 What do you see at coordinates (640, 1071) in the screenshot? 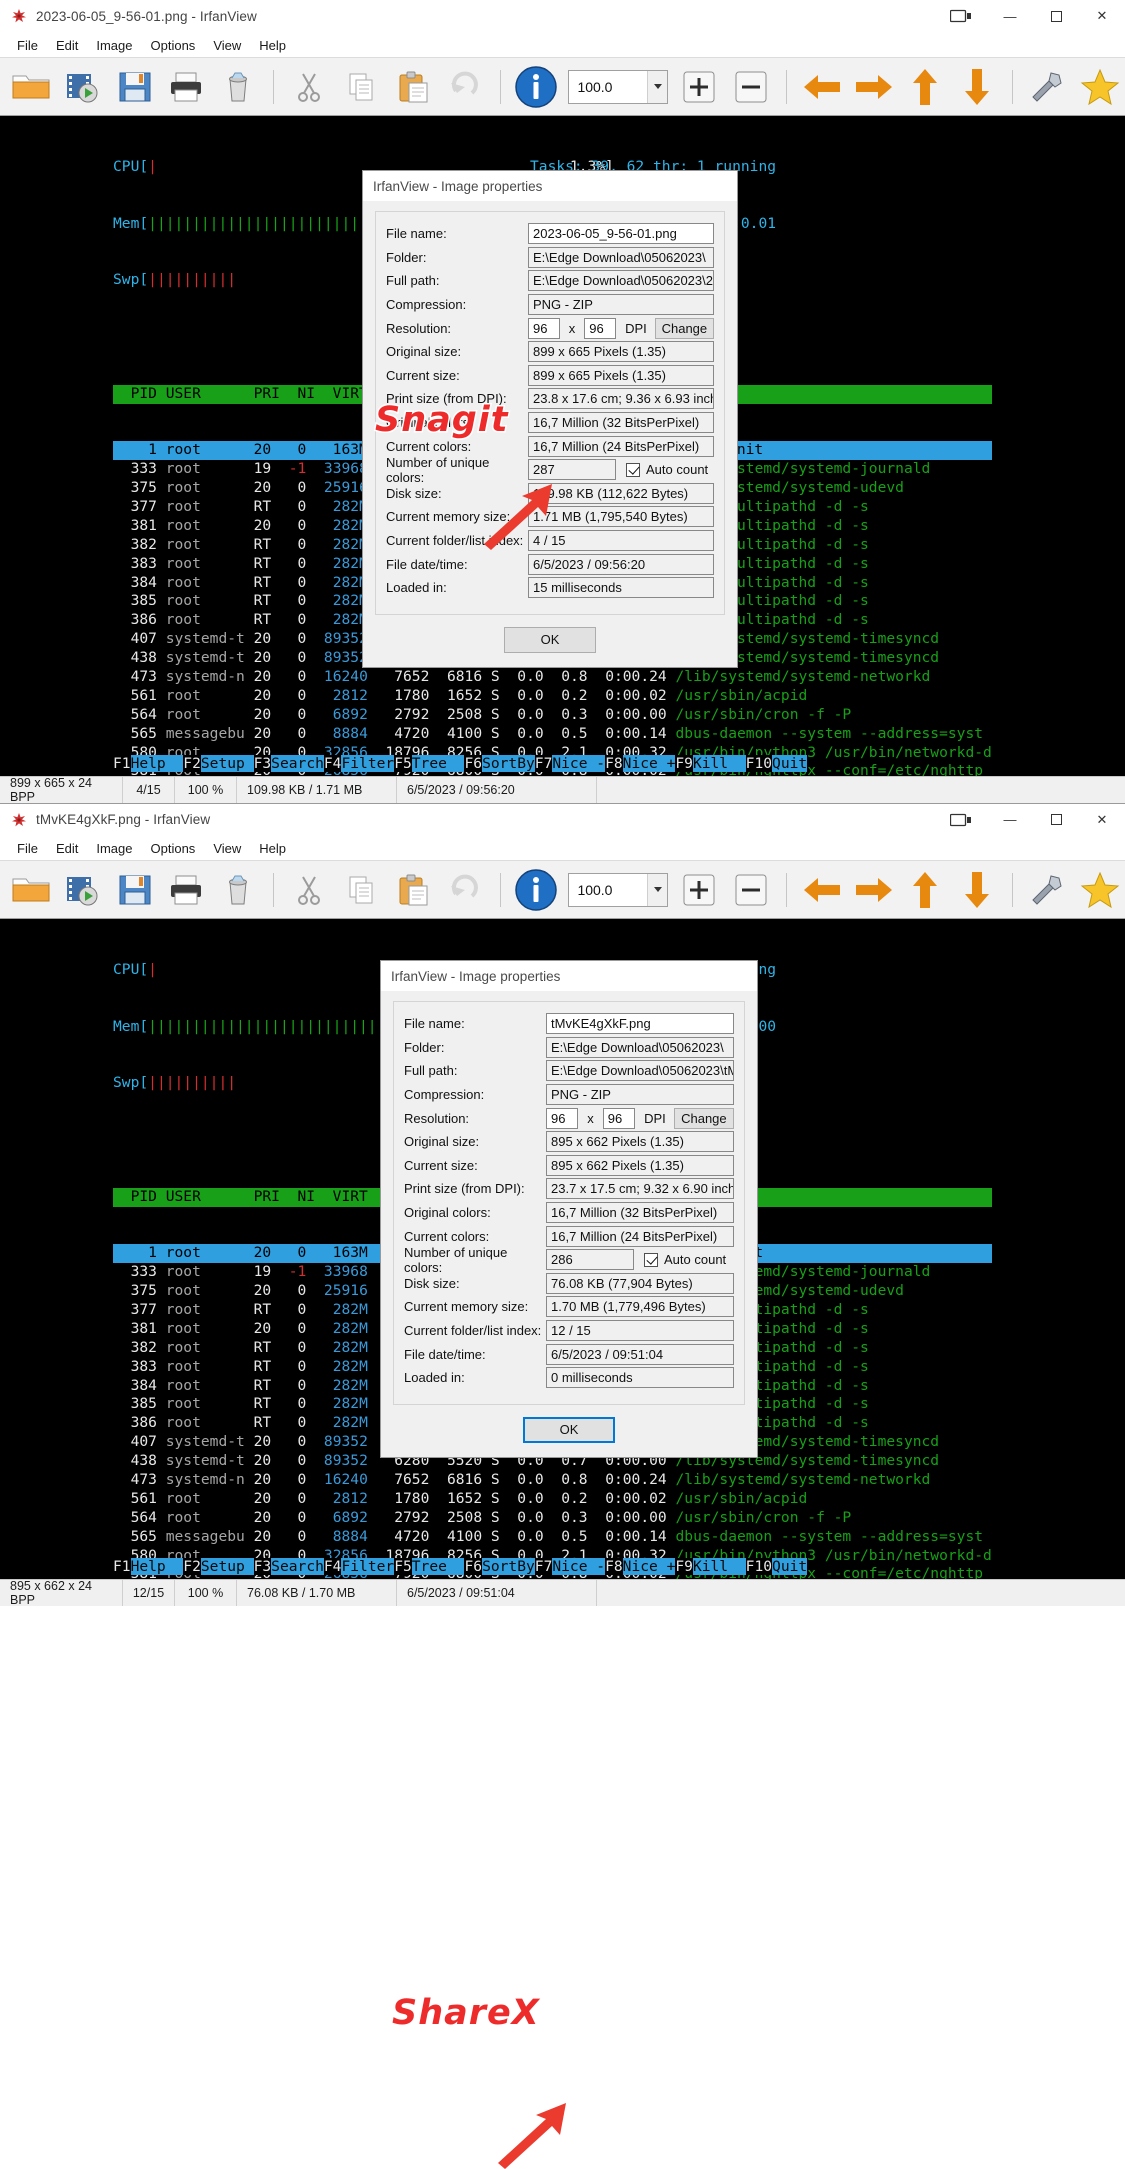
I see `field-value: E:\Edge Download\05062023\tMvKE4gXkF.png` at bounding box center [640, 1071].